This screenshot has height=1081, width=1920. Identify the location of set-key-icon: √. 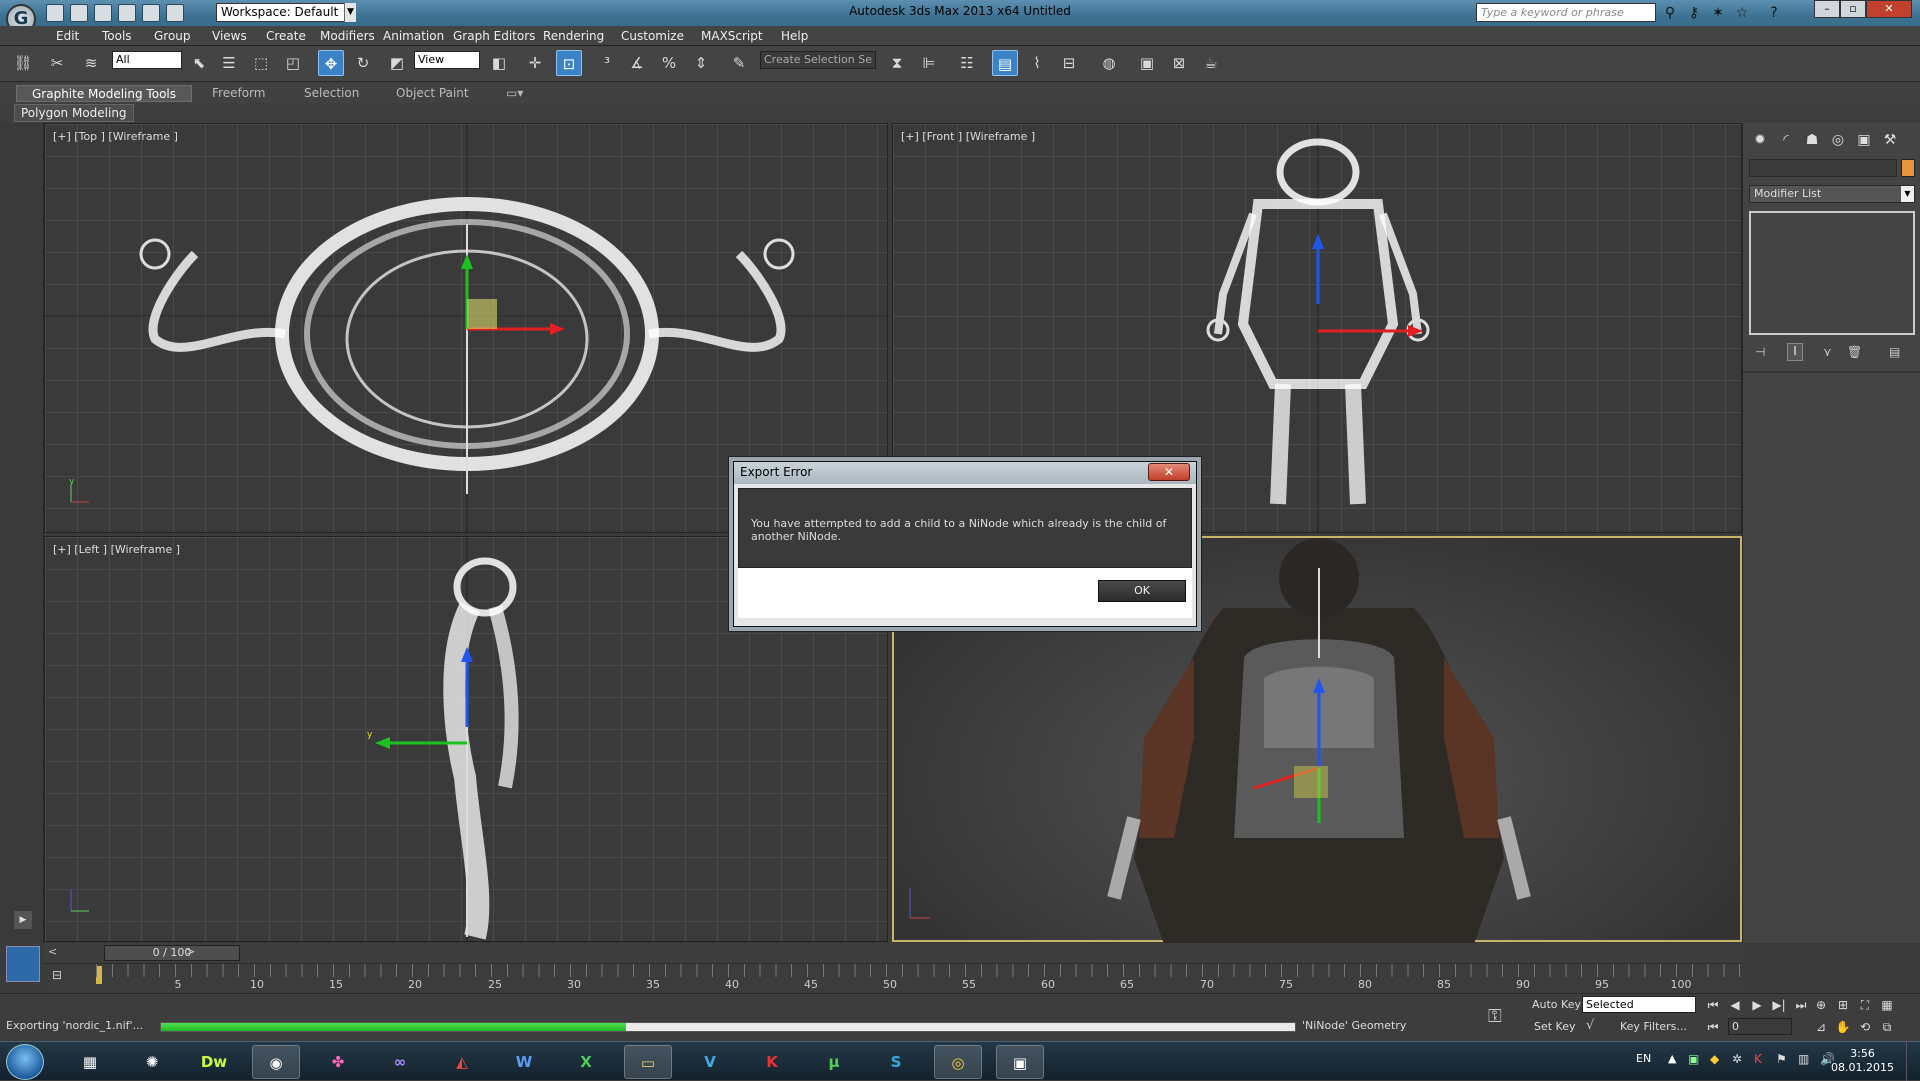
(1590, 1025).